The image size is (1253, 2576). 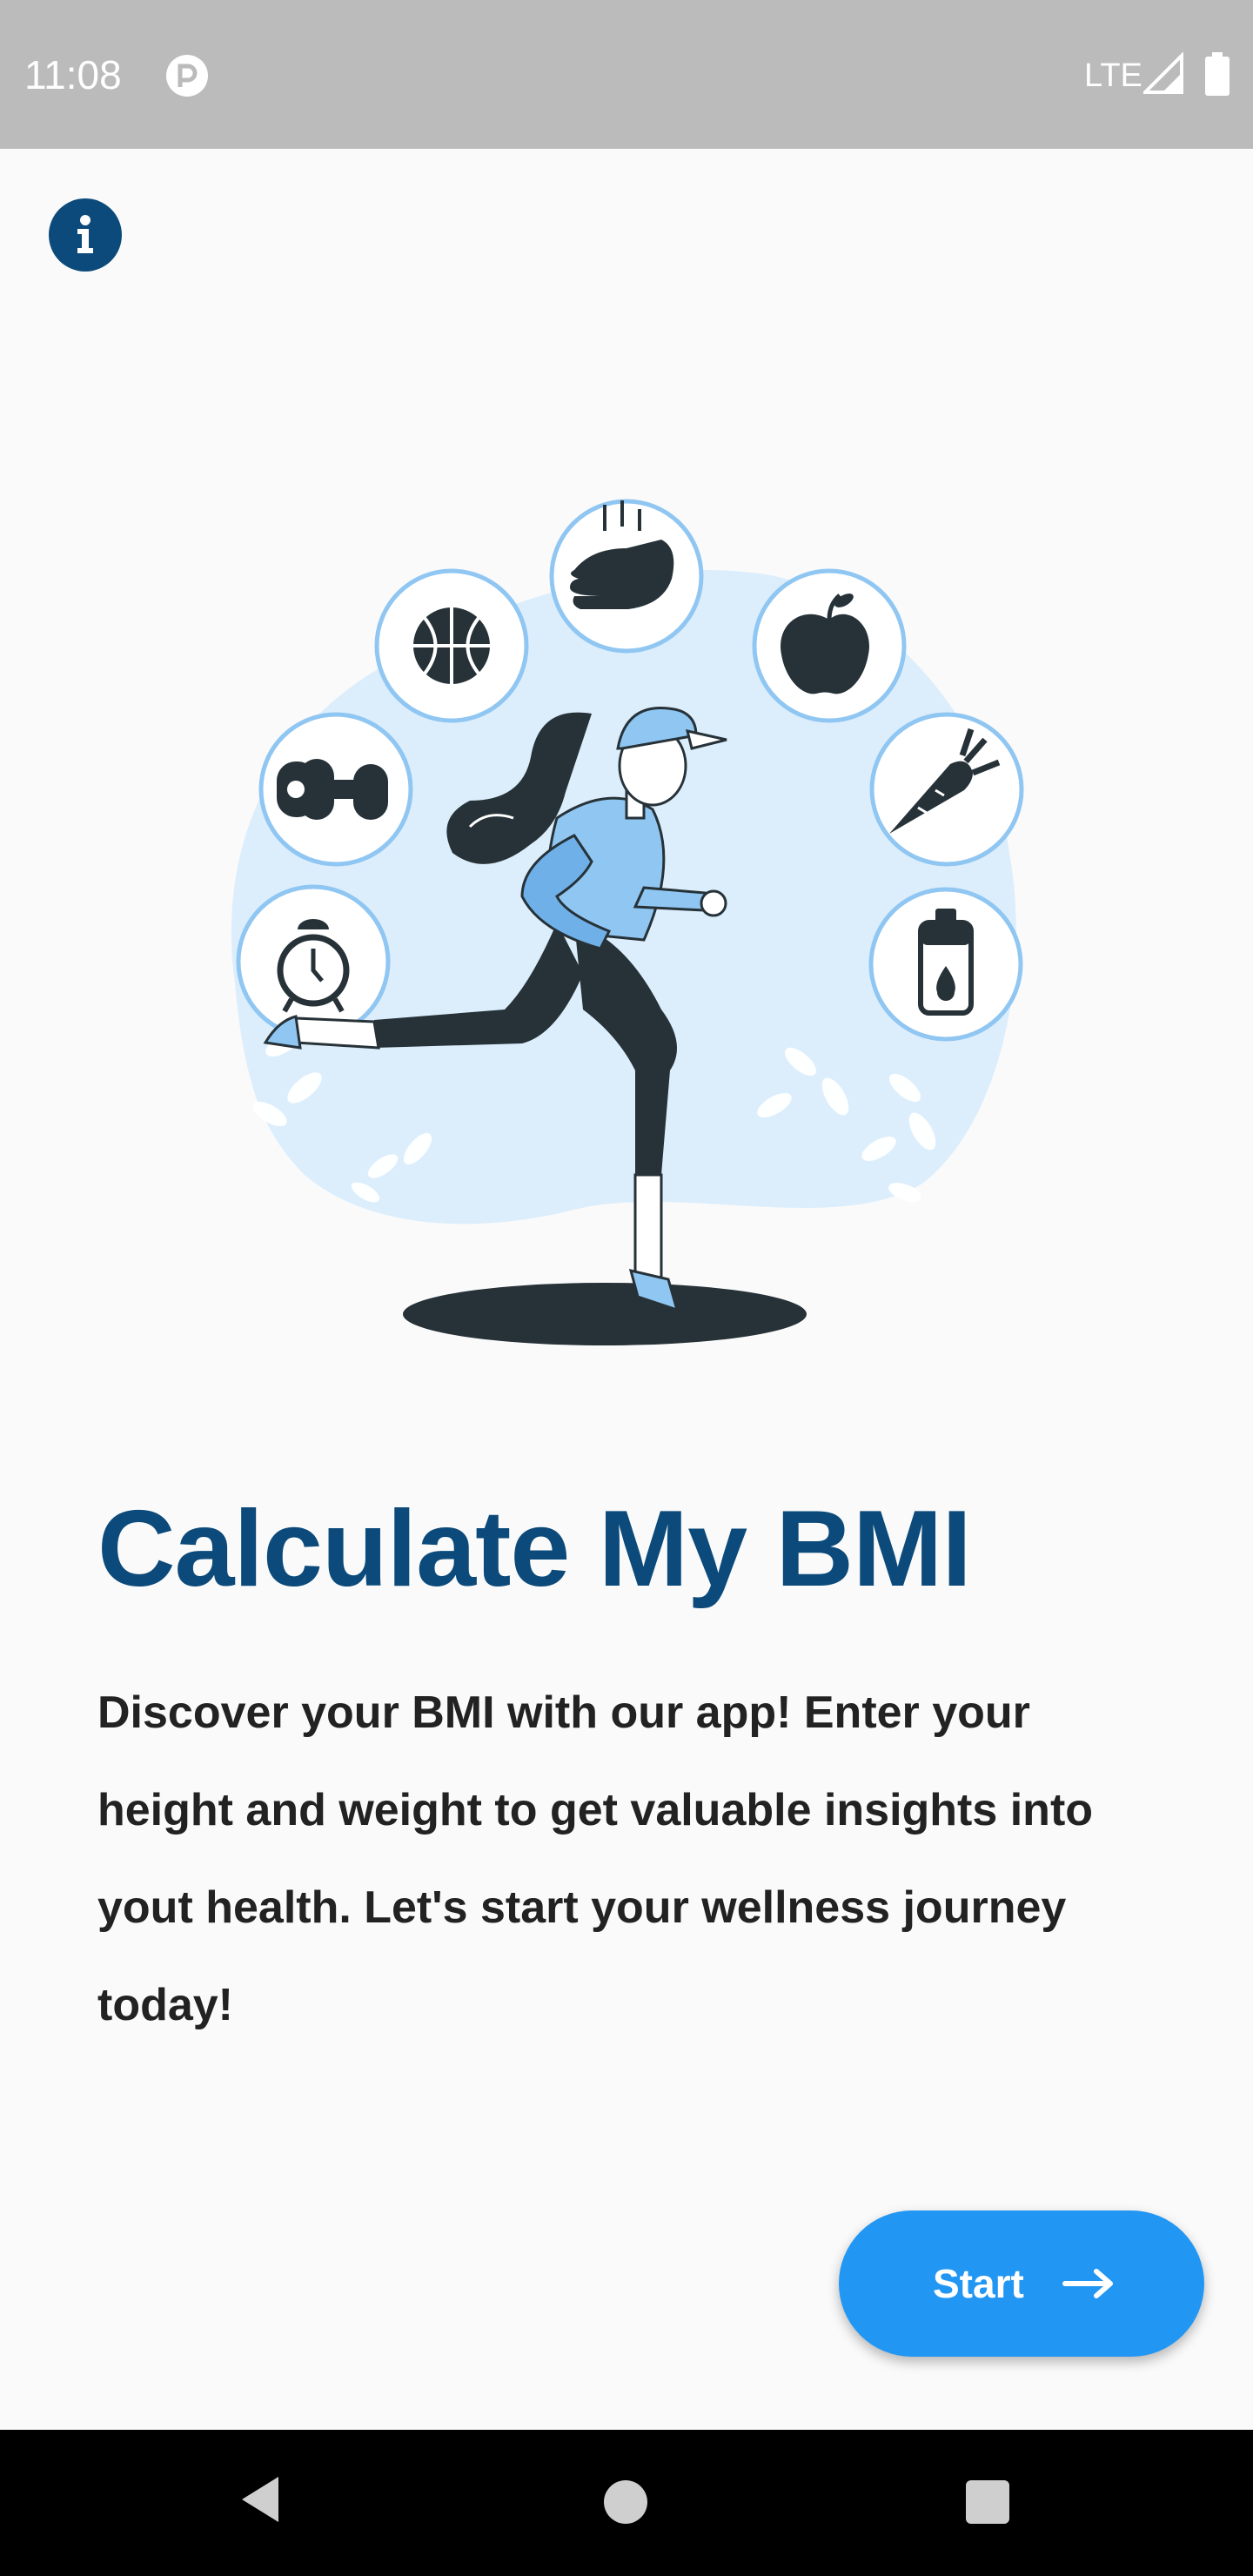 What do you see at coordinates (1087, 2283) in the screenshot?
I see `arrow-right-icon` at bounding box center [1087, 2283].